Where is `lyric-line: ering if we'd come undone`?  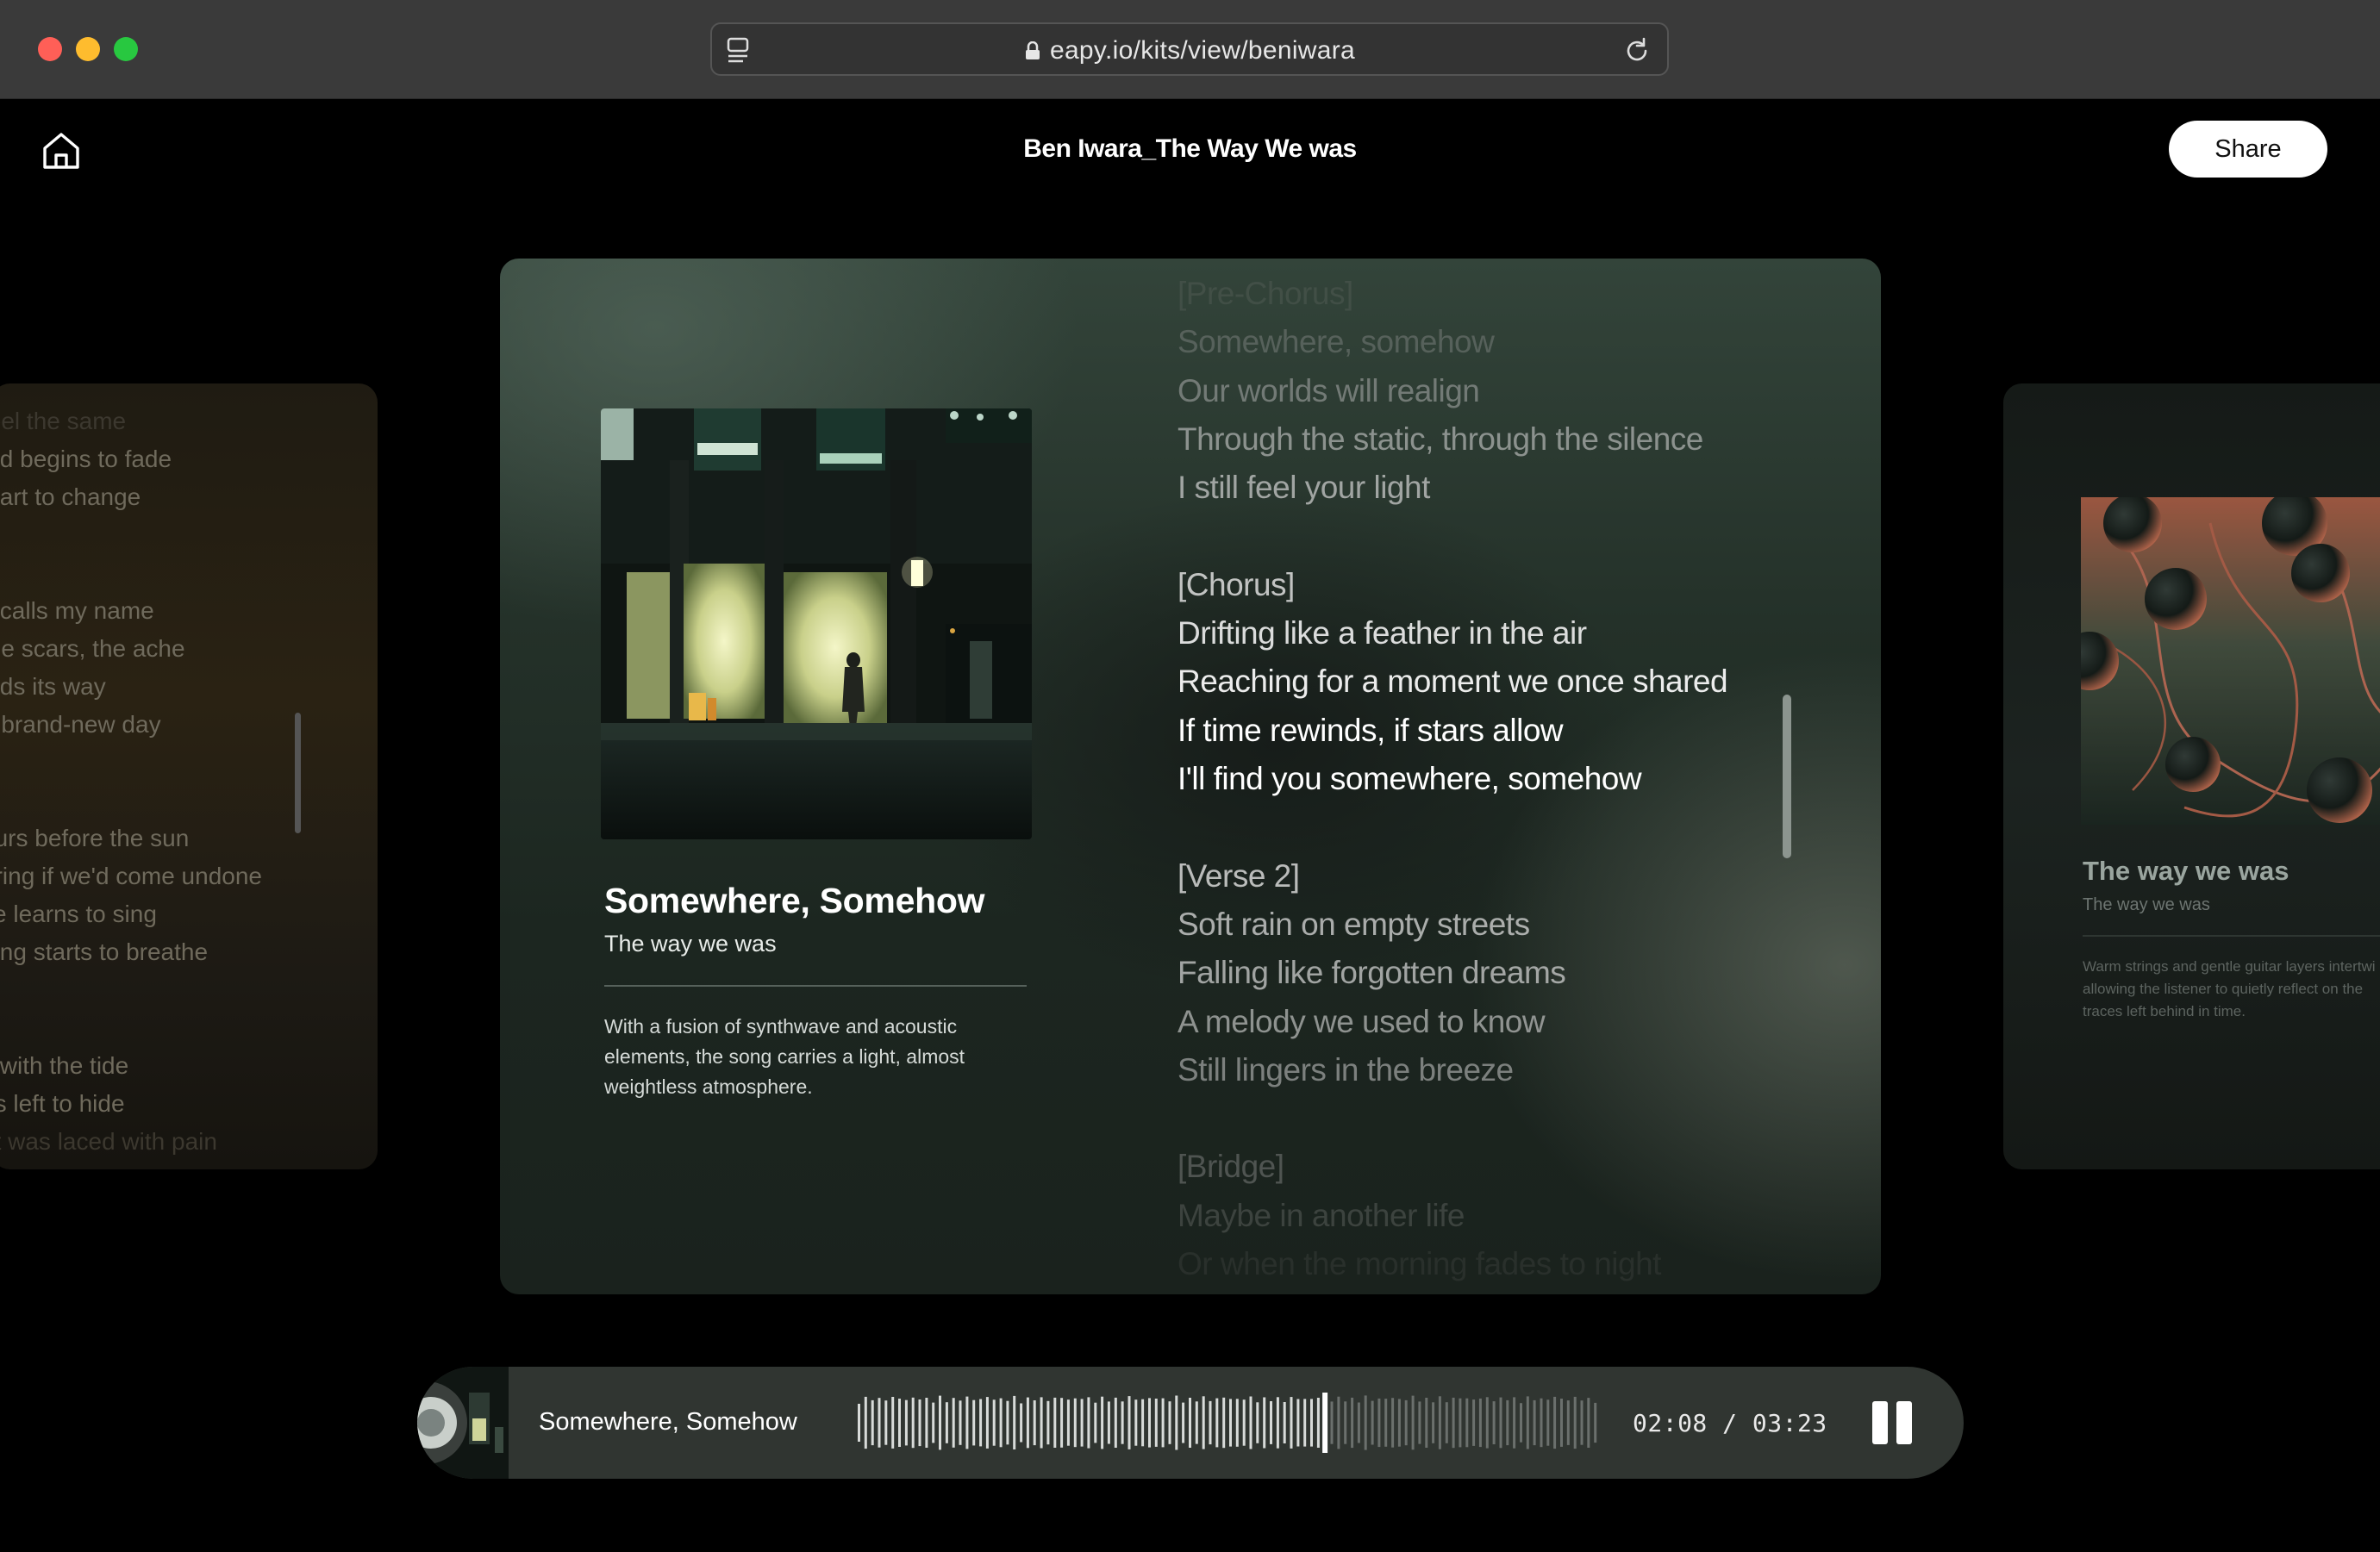
lyric-line: ering if we'd come undone is located at coordinates (131, 876).